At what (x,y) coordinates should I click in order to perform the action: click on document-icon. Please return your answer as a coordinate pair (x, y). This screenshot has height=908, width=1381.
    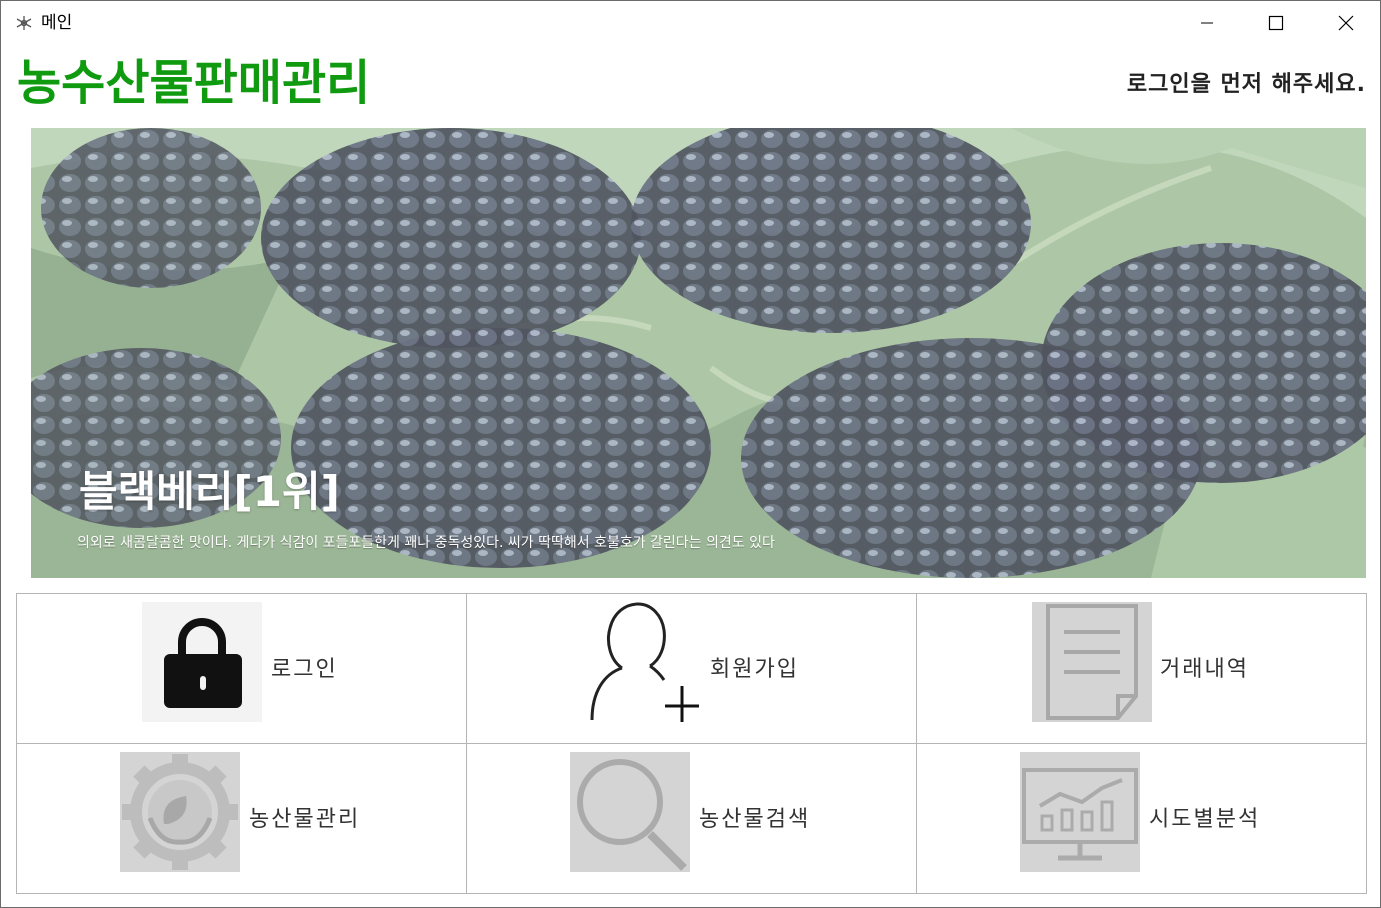
    Looking at the image, I should click on (1092, 662).